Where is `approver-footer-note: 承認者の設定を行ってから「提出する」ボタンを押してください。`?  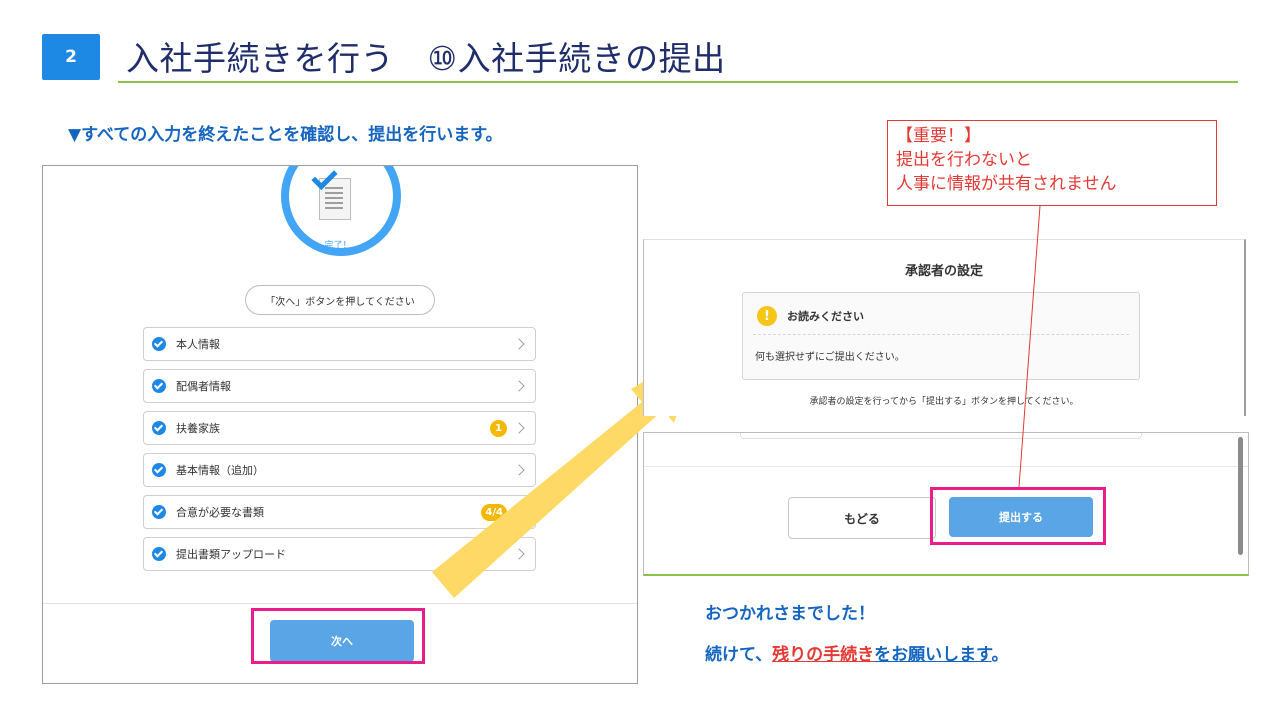 approver-footer-note: 承認者の設定を行ってから「提出する」ボタンを押してください。 is located at coordinates (944, 402).